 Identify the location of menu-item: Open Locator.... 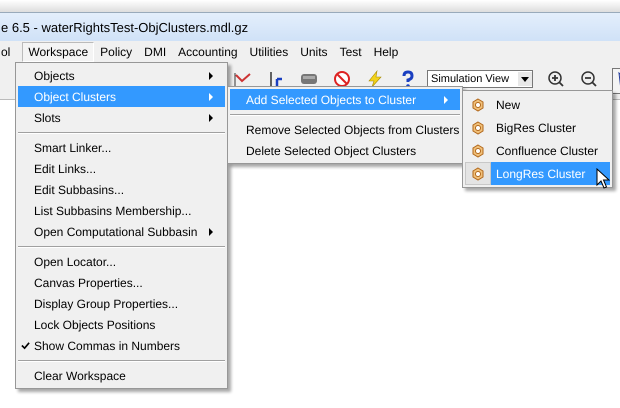
(121, 261).